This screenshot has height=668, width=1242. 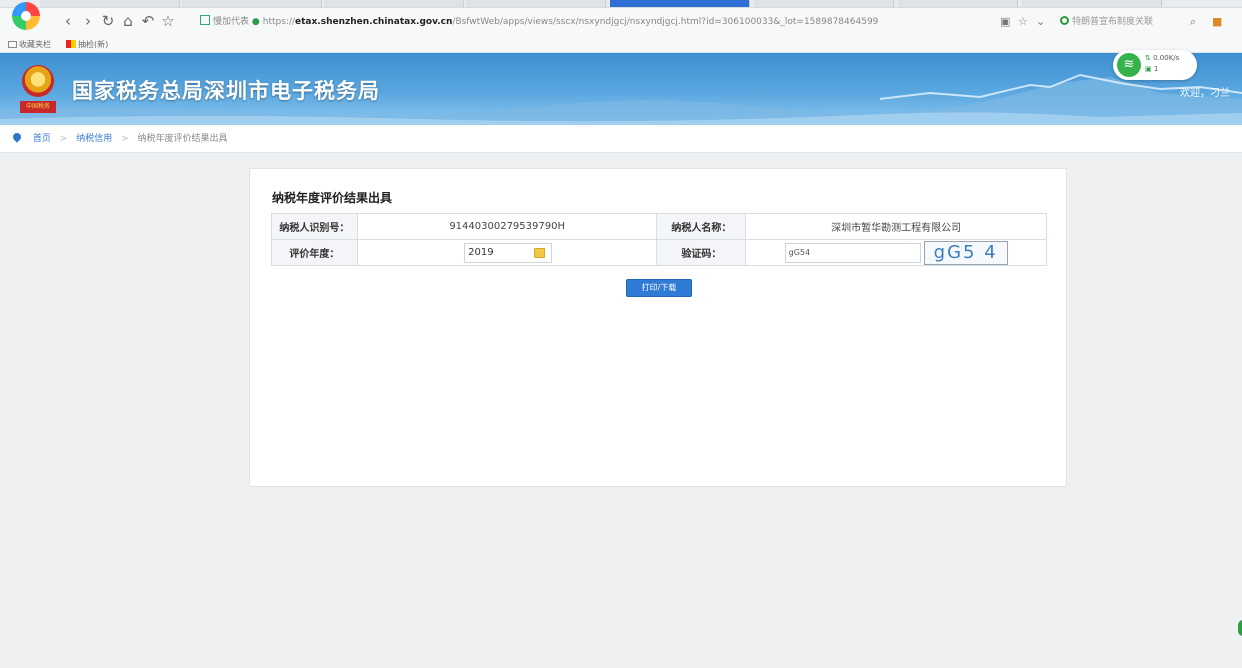 I want to click on search-input: 特朗普宣布制度关联, so click(x=1120, y=22).